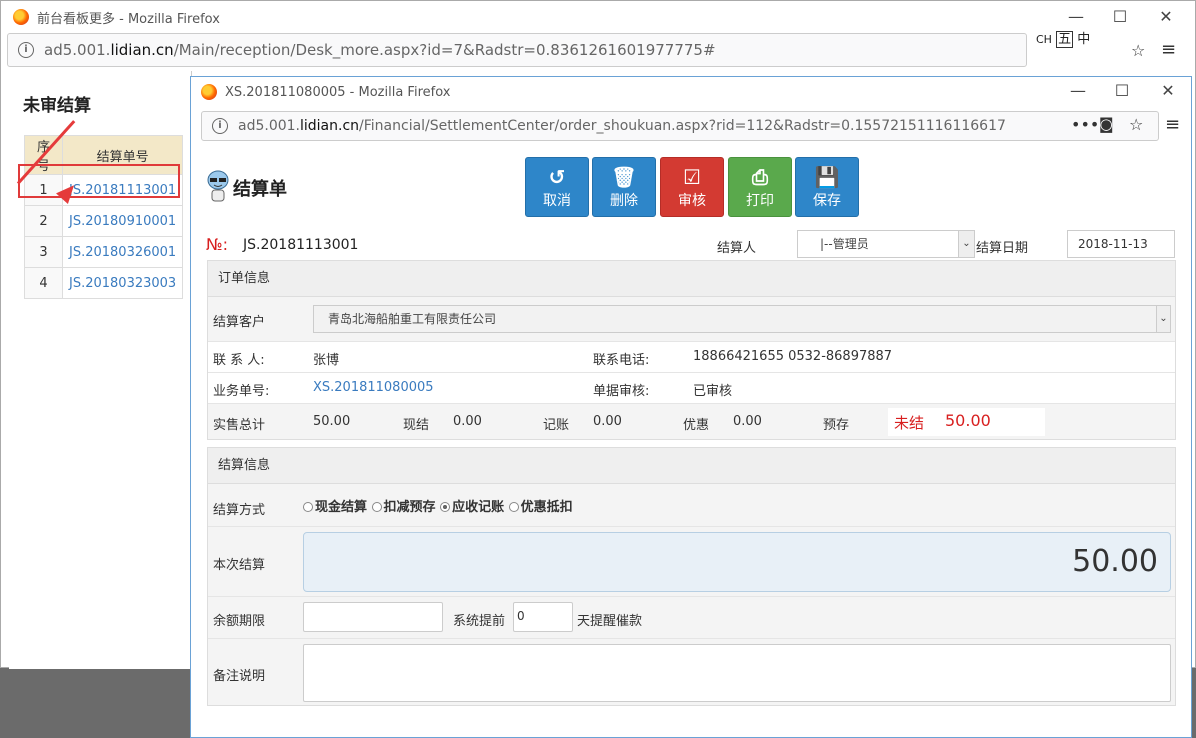 This screenshot has height=738, width=1196. What do you see at coordinates (301, 245) in the screenshot?
I see `order-number: JS.20181113001` at bounding box center [301, 245].